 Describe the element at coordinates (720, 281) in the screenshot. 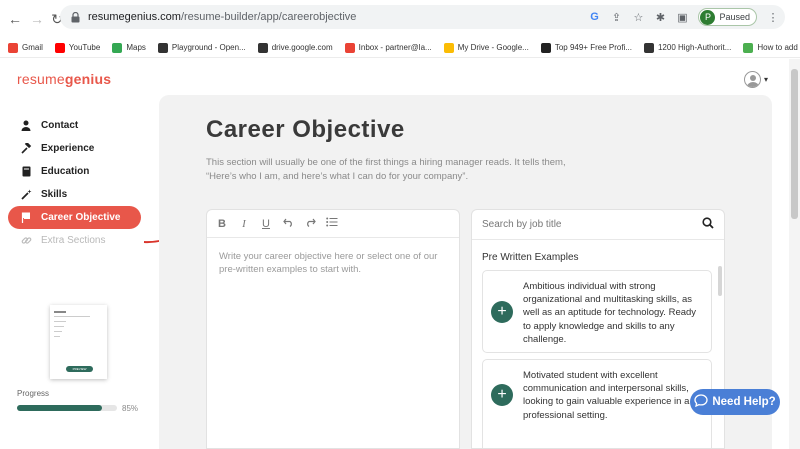

I see `examples-scrollbar` at that location.